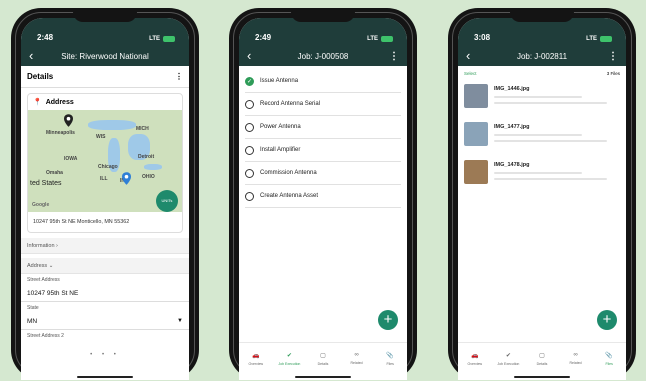 The width and height of the screenshot is (646, 381). What do you see at coordinates (323, 150) in the screenshot?
I see `task-item: Install Amplifier` at bounding box center [323, 150].